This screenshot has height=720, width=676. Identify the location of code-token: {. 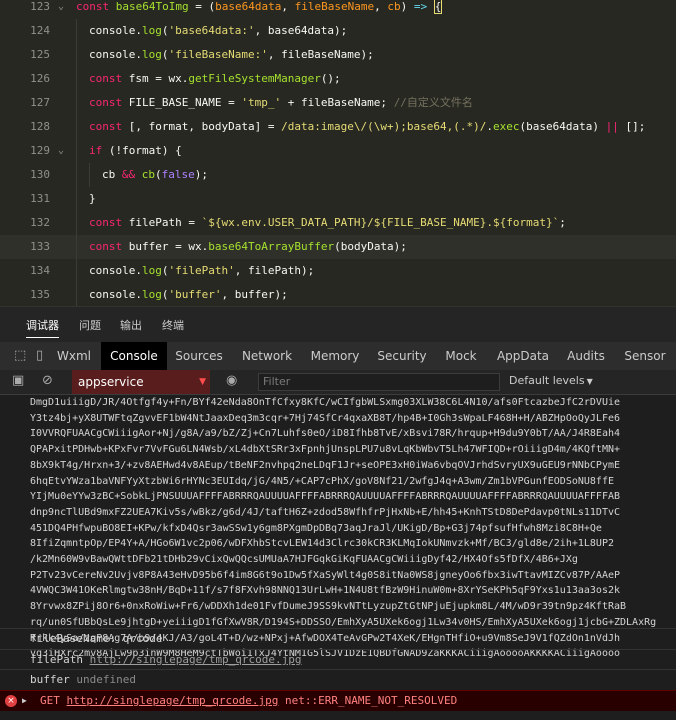
(438, 7).